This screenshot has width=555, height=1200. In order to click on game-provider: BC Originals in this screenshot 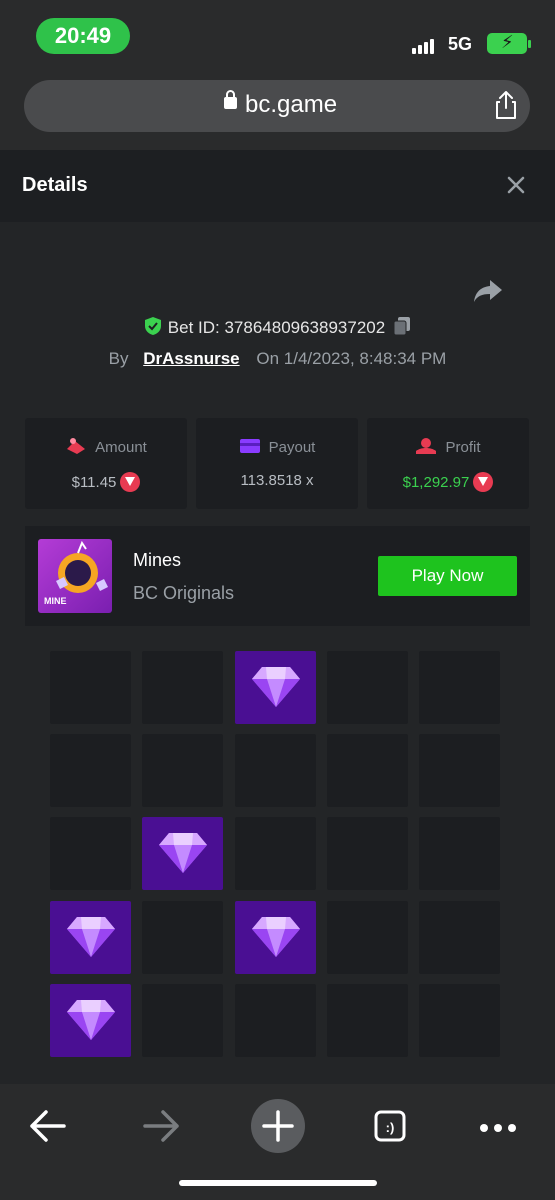, I will do `click(184, 593)`.